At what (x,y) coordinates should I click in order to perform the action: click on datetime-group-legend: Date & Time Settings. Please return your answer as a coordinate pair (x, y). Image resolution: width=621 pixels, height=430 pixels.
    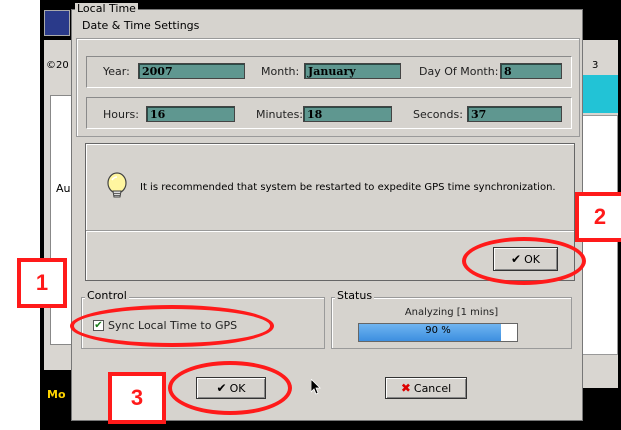
    Looking at the image, I should click on (141, 25).